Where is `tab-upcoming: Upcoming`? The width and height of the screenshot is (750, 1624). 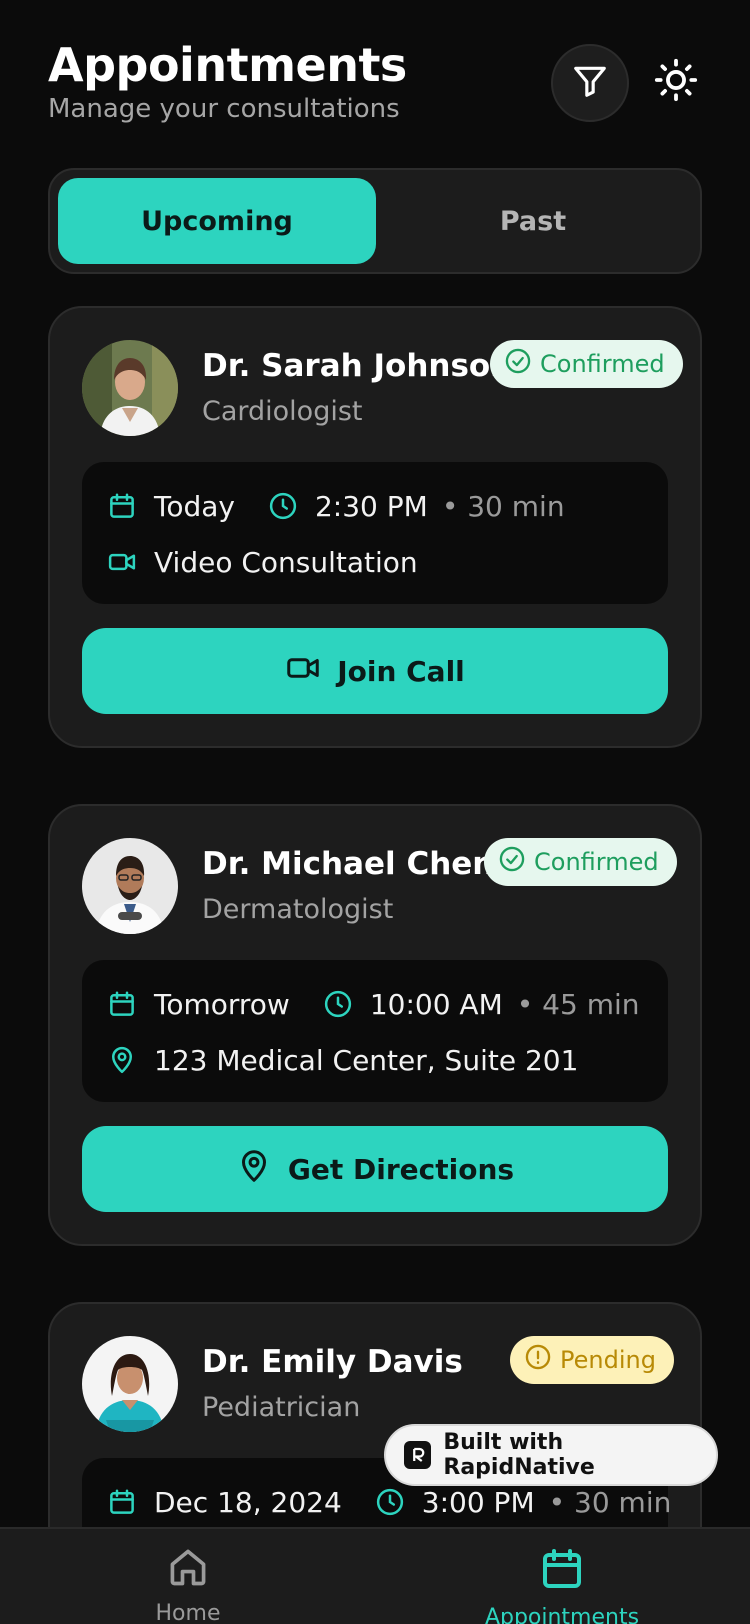 tab-upcoming: Upcoming is located at coordinates (217, 221).